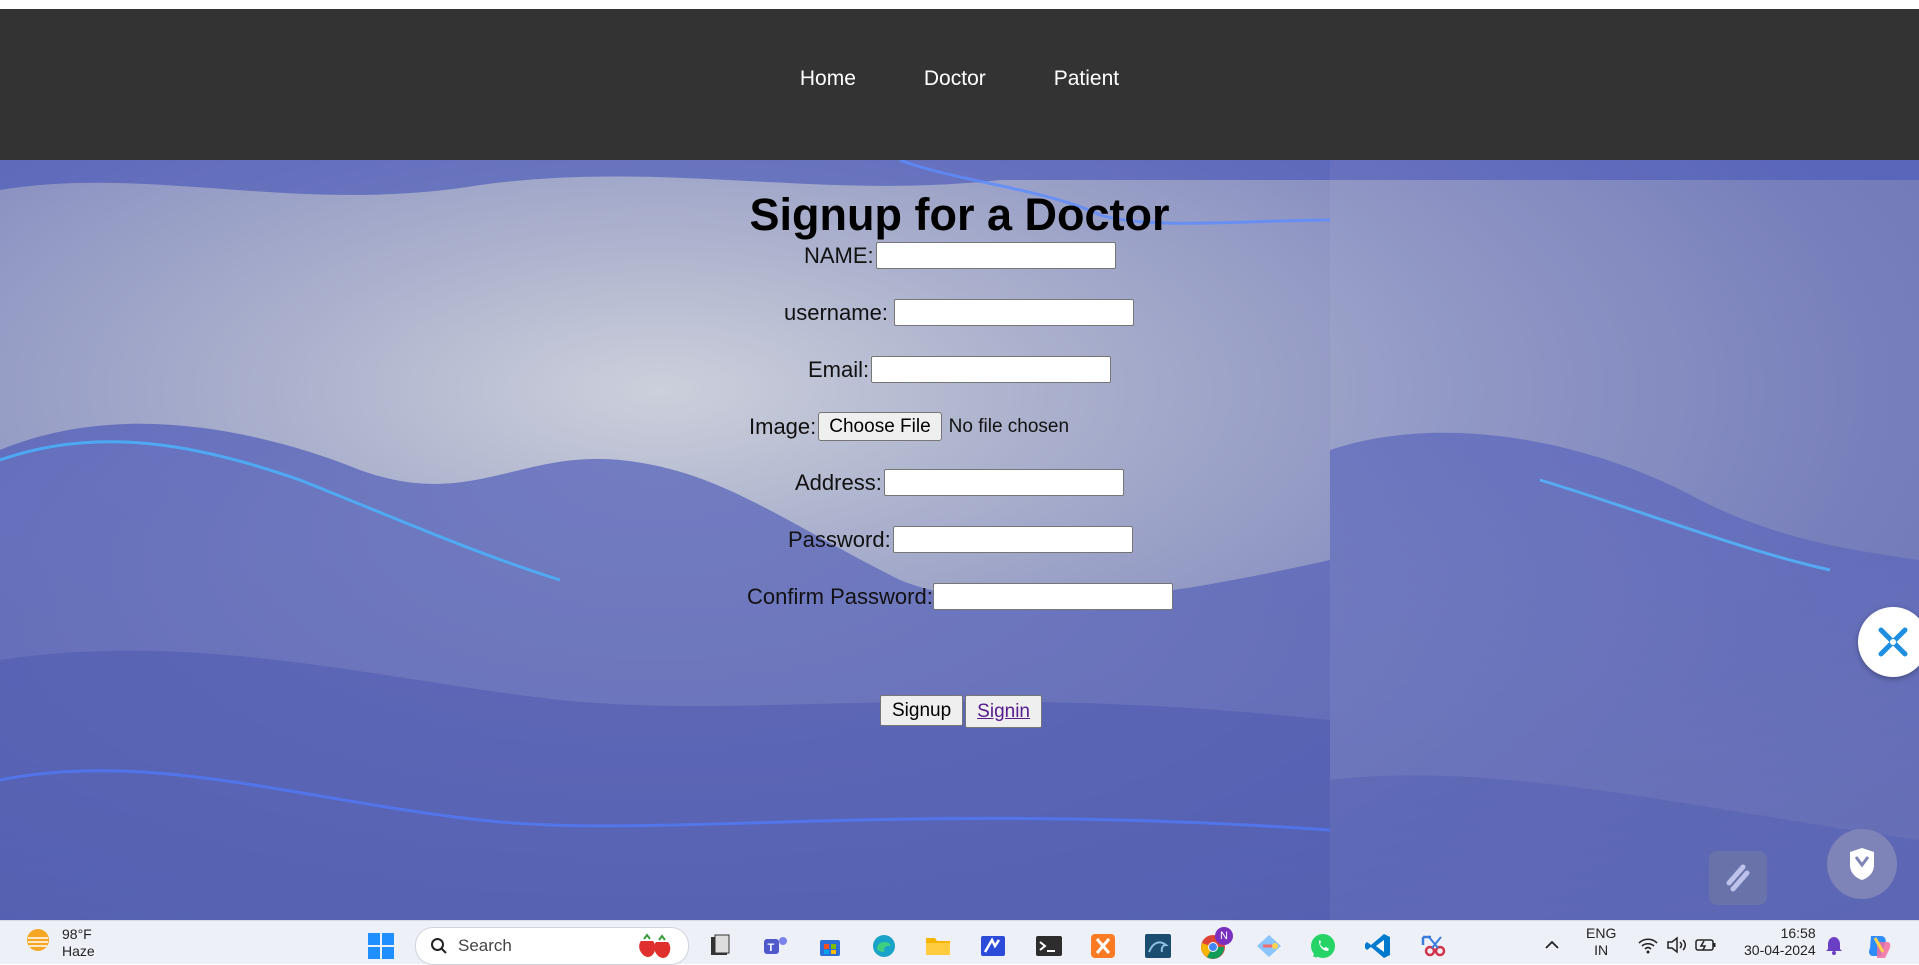  I want to click on image-row: Image: Choose File No file chosen, so click(909, 426).